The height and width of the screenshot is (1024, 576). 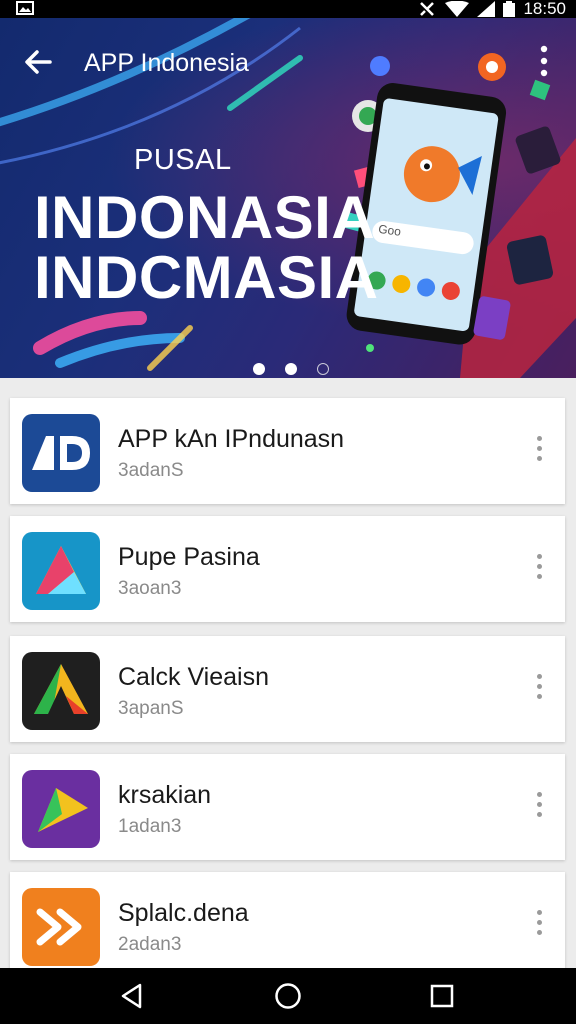 What do you see at coordinates (150, 826) in the screenshot?
I see `app-subtitle: 1adan3` at bounding box center [150, 826].